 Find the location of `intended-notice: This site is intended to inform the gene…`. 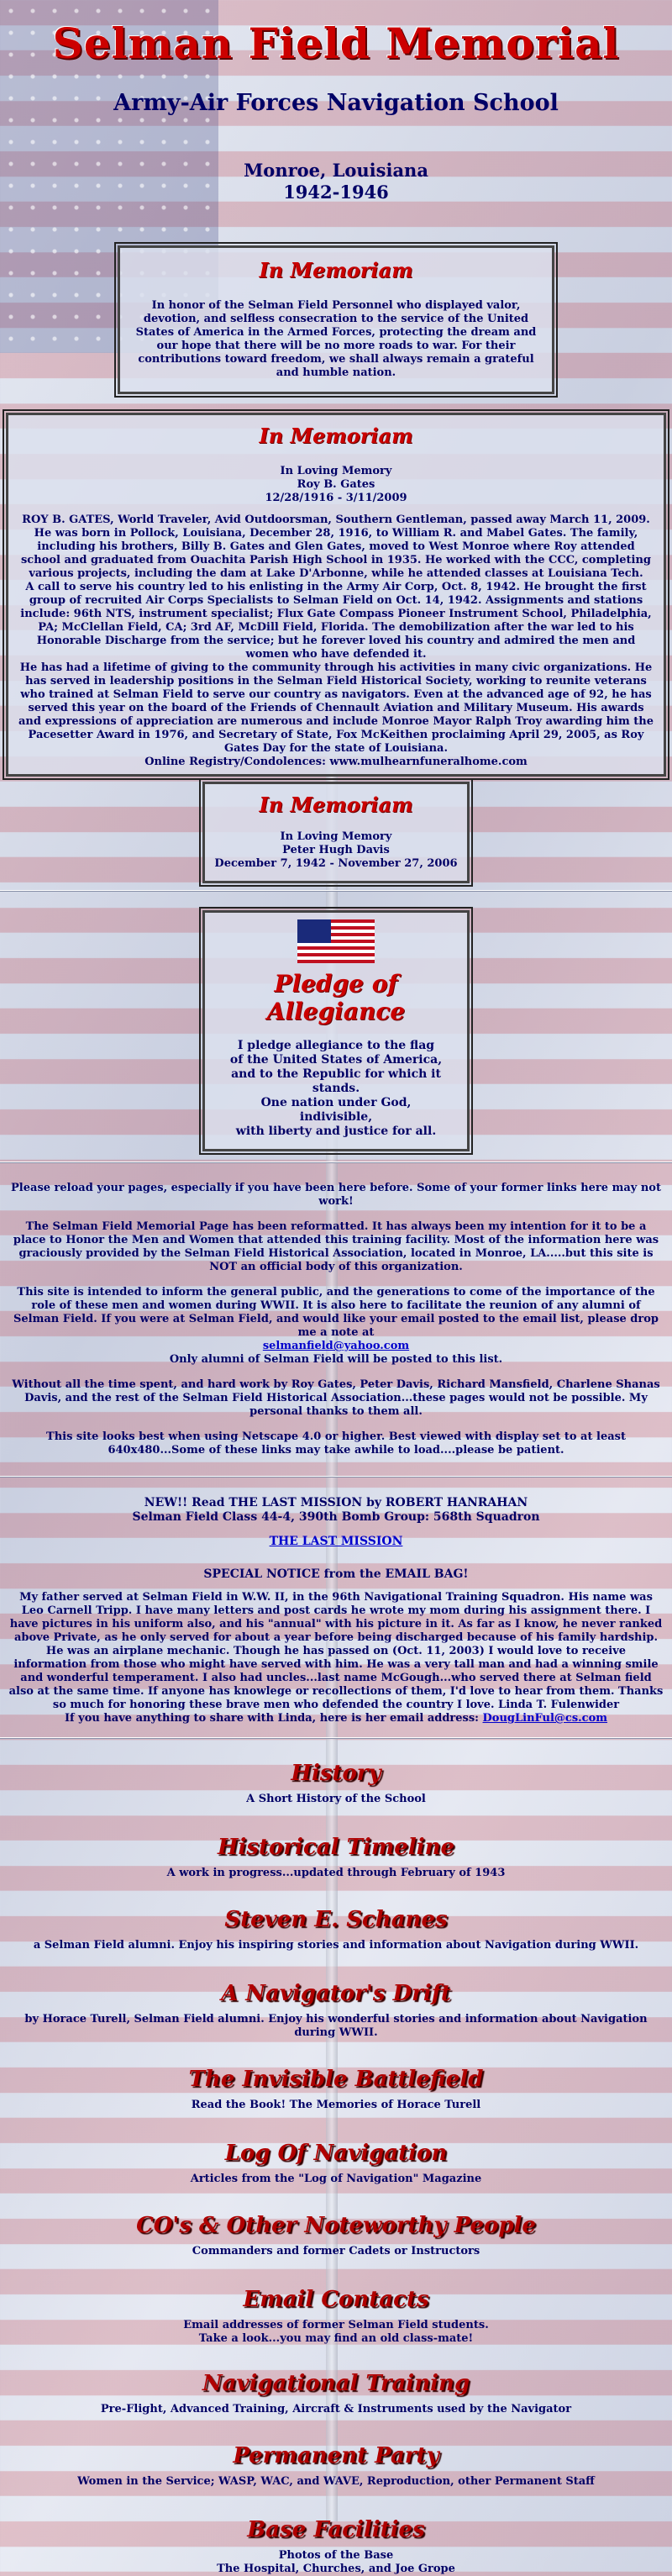

intended-notice: This site is intended to inform the gene… is located at coordinates (336, 1312).